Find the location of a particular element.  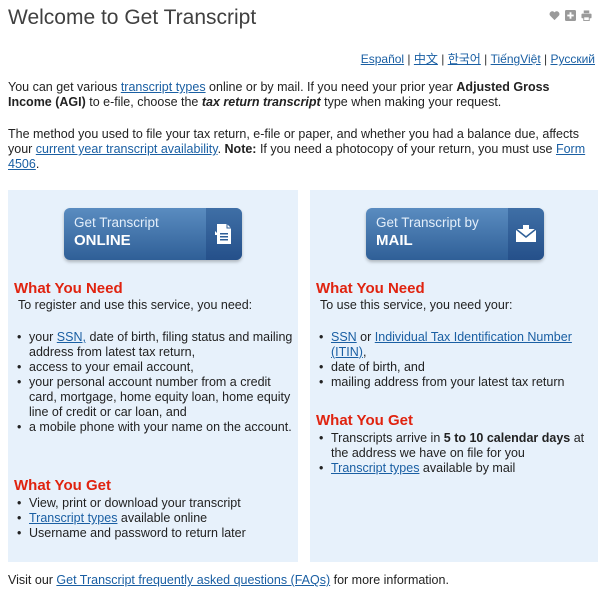

text: available online is located at coordinates (162, 518).